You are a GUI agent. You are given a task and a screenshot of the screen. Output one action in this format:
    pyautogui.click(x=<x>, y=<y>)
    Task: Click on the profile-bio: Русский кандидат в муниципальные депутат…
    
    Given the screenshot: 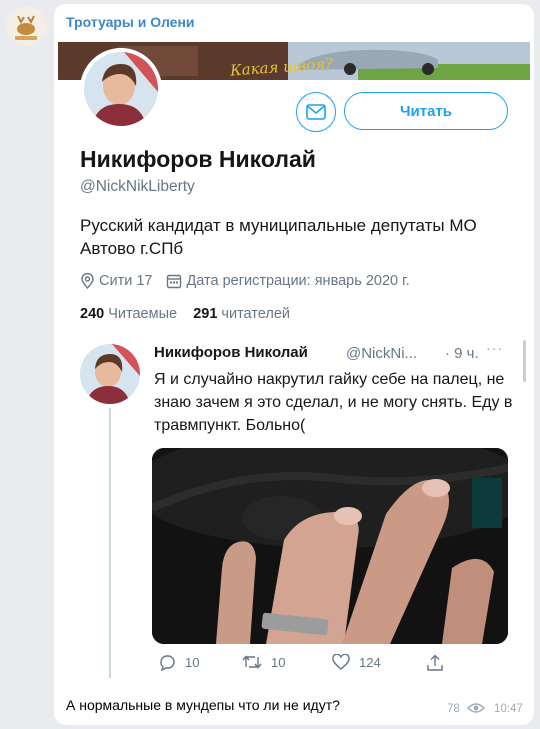 What is the action you would take?
    pyautogui.click(x=278, y=237)
    